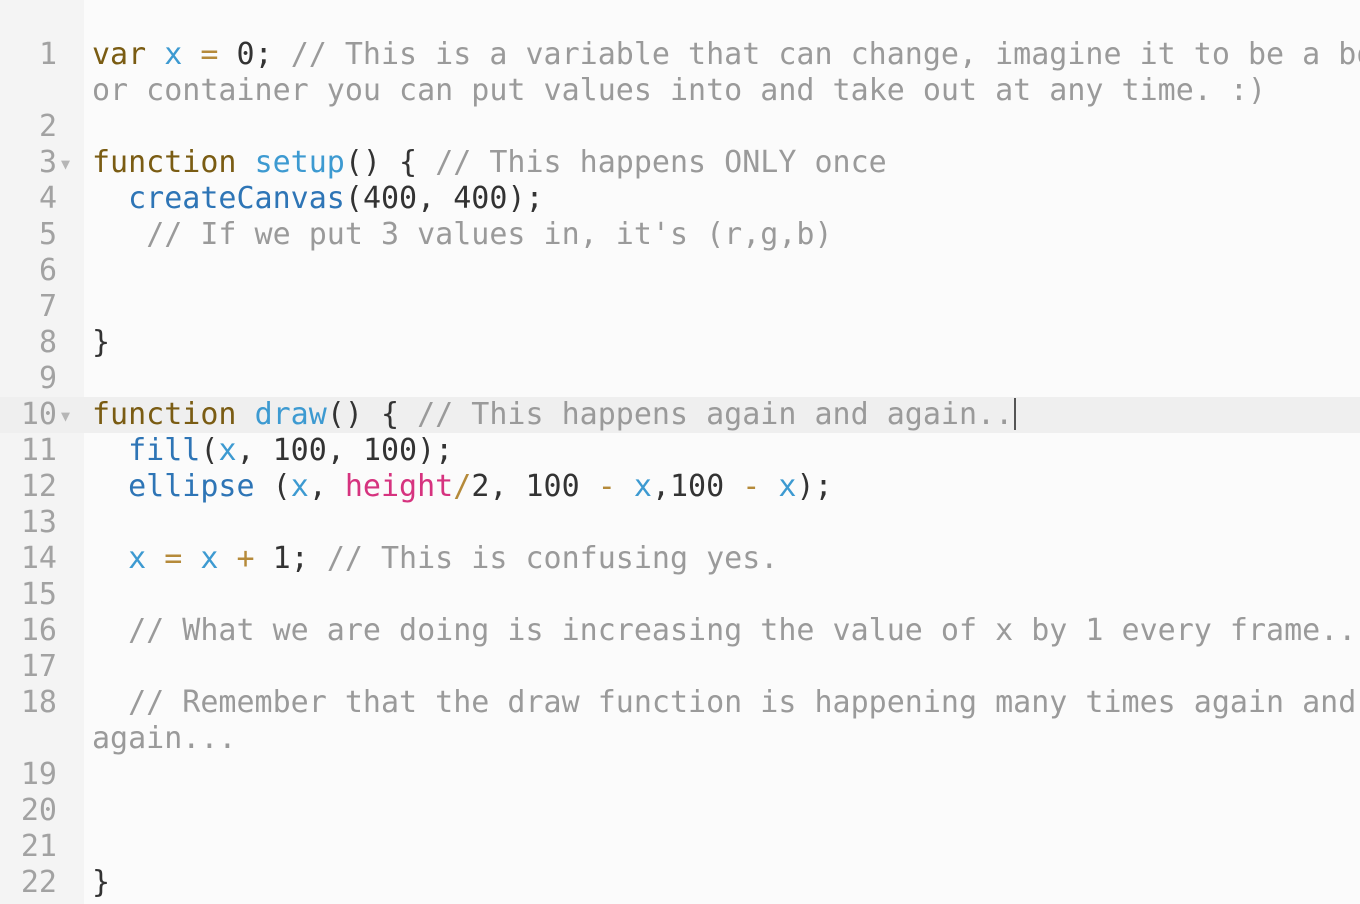  What do you see at coordinates (680, 127) in the screenshot?
I see `code-line: 2` at bounding box center [680, 127].